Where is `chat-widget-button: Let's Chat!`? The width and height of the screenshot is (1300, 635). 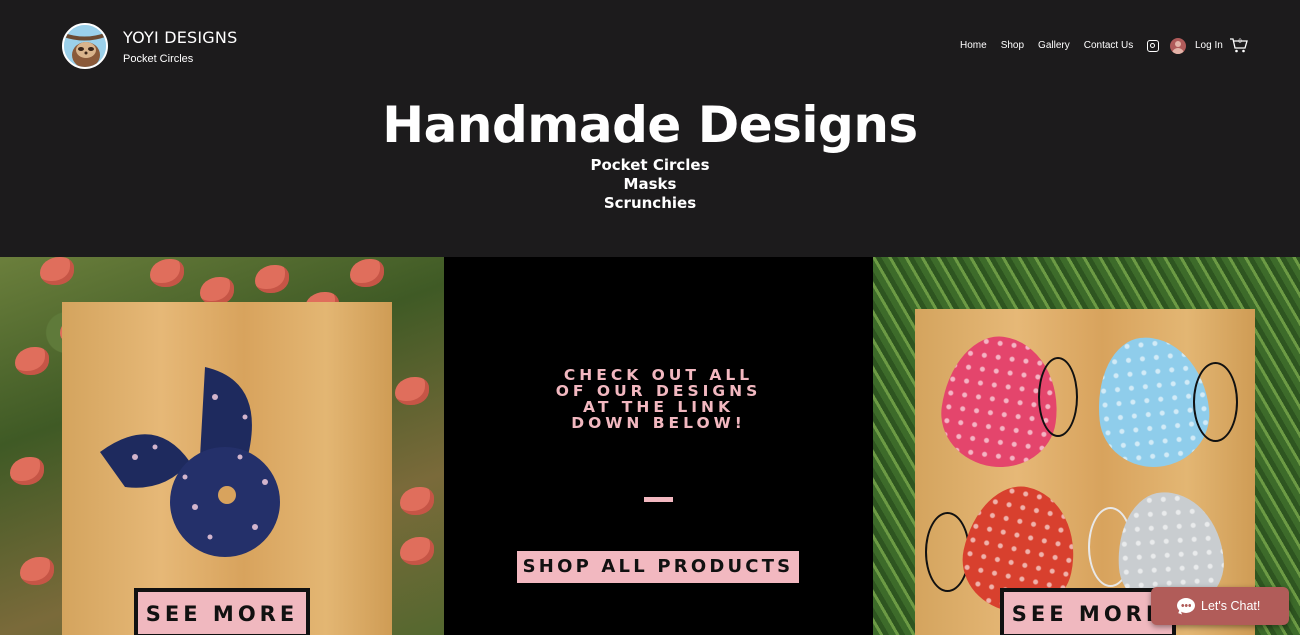
chat-widget-button: Let's Chat! is located at coordinates (1220, 606).